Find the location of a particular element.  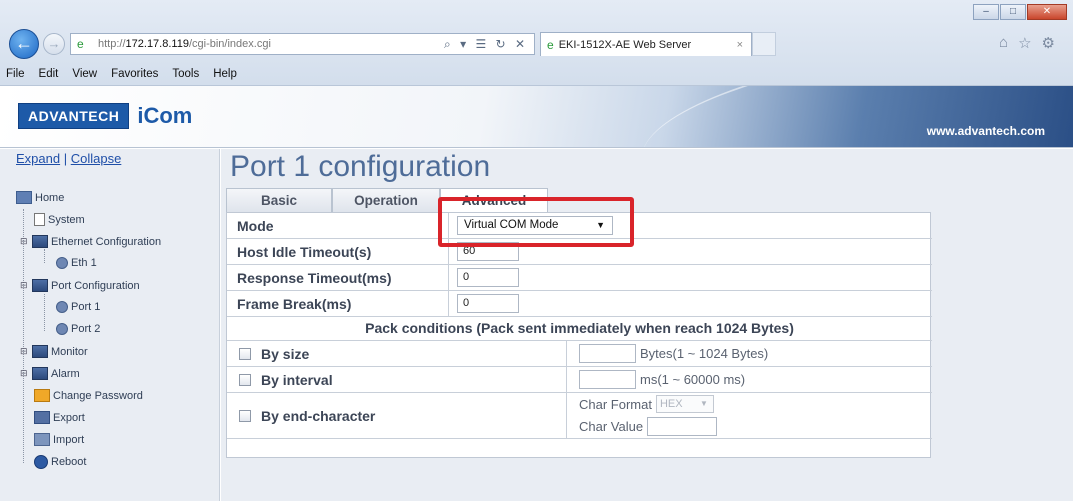

reboot-icon is located at coordinates (41, 462).